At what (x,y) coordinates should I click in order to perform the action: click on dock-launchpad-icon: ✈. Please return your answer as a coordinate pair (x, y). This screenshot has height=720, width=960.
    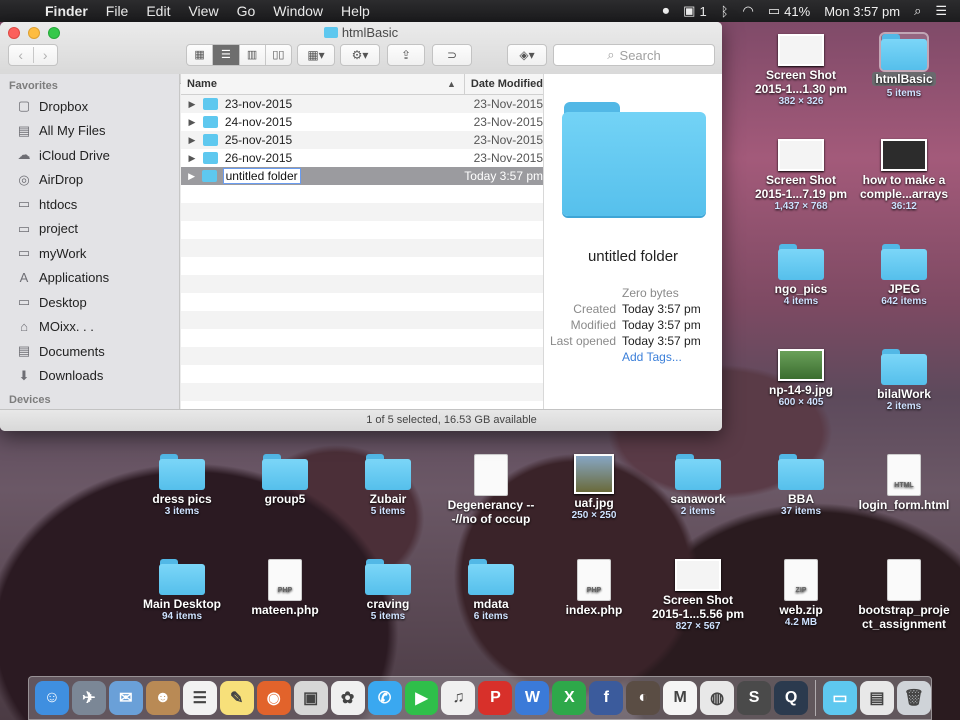
    Looking at the image, I should click on (88, 698).